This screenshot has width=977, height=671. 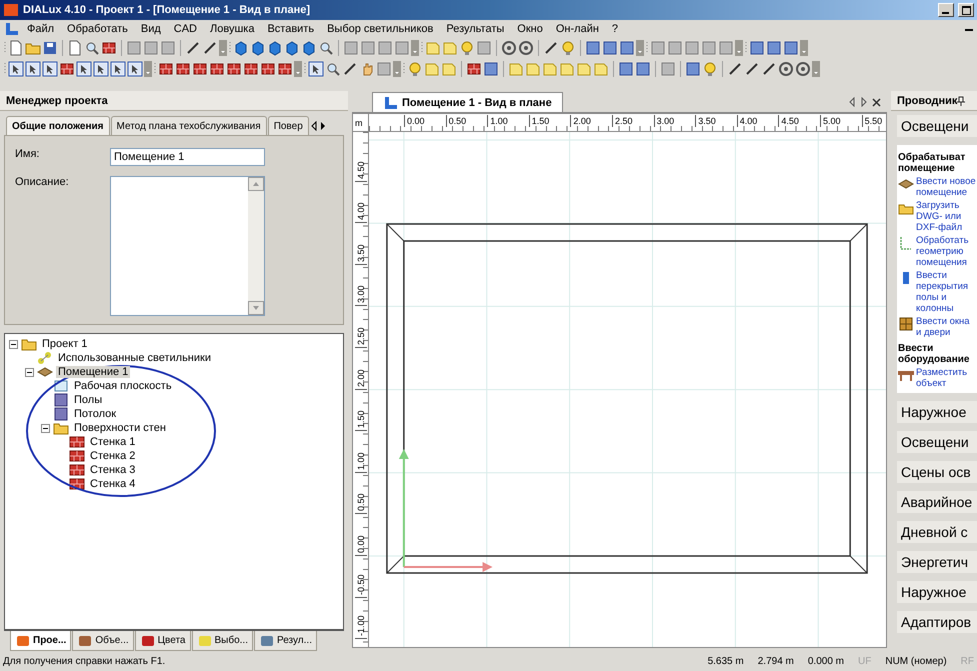 What do you see at coordinates (16, 48) in the screenshot?
I see `document-icon` at bounding box center [16, 48].